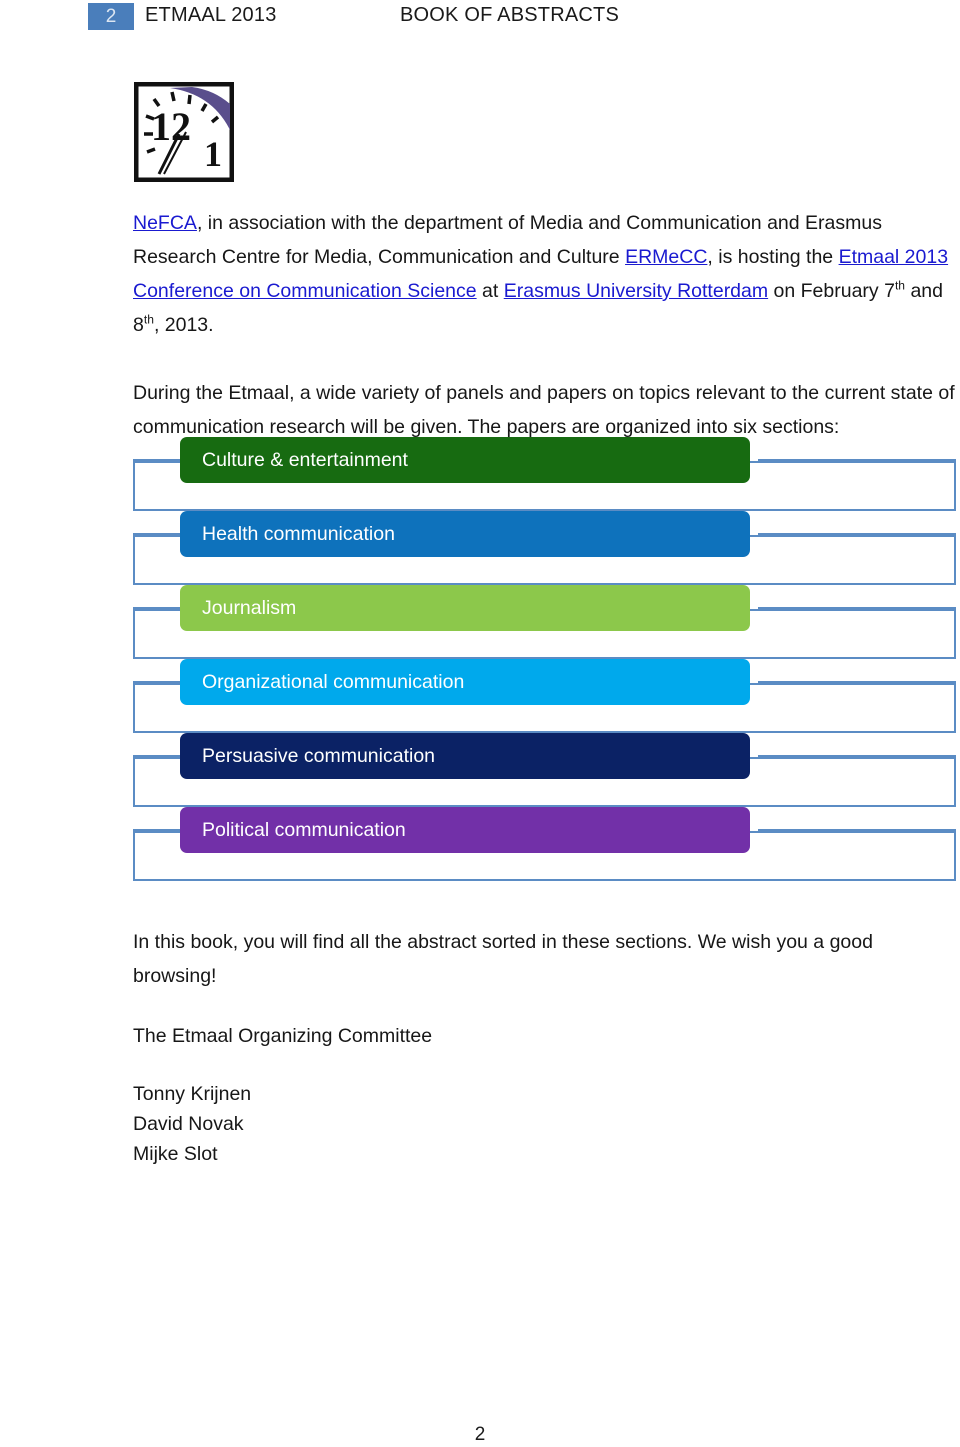  I want to click on diagram-row-political-communication: Political communication, so click(545, 844).